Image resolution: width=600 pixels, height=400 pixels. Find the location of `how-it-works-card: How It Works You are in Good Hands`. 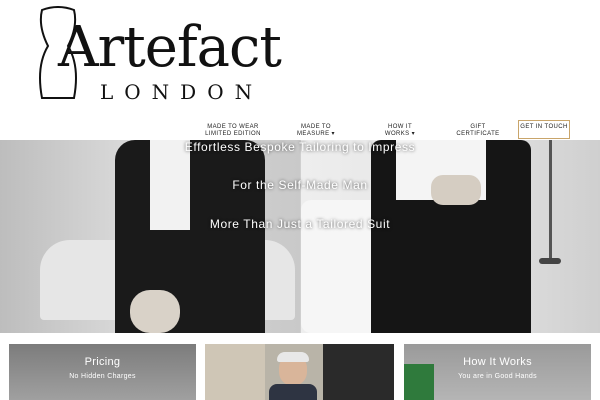

how-it-works-card: How It Works You are in Good Hands is located at coordinates (497, 372).